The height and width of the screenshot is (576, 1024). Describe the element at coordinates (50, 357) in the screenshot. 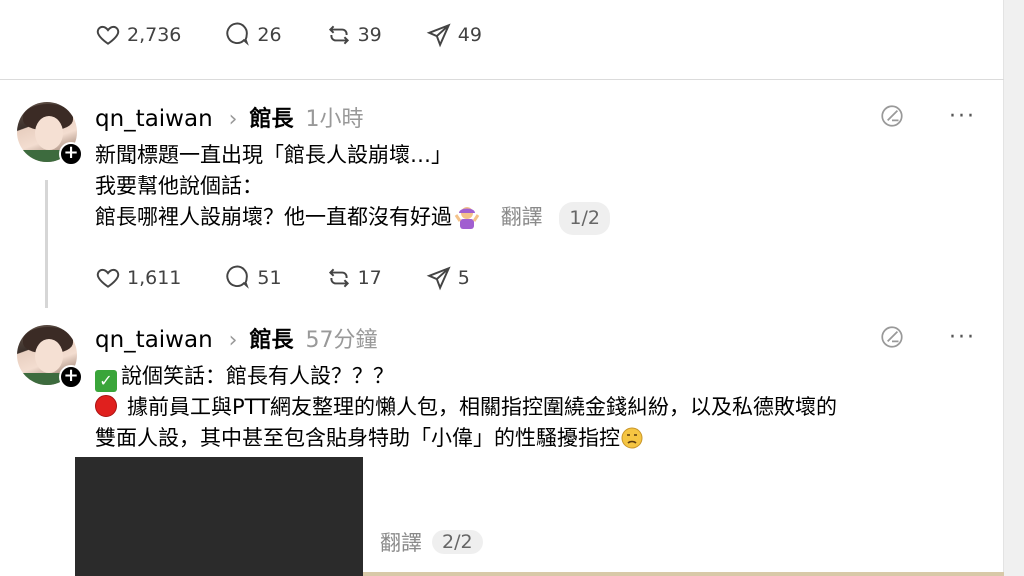

I see `post2-avatar: +` at that location.